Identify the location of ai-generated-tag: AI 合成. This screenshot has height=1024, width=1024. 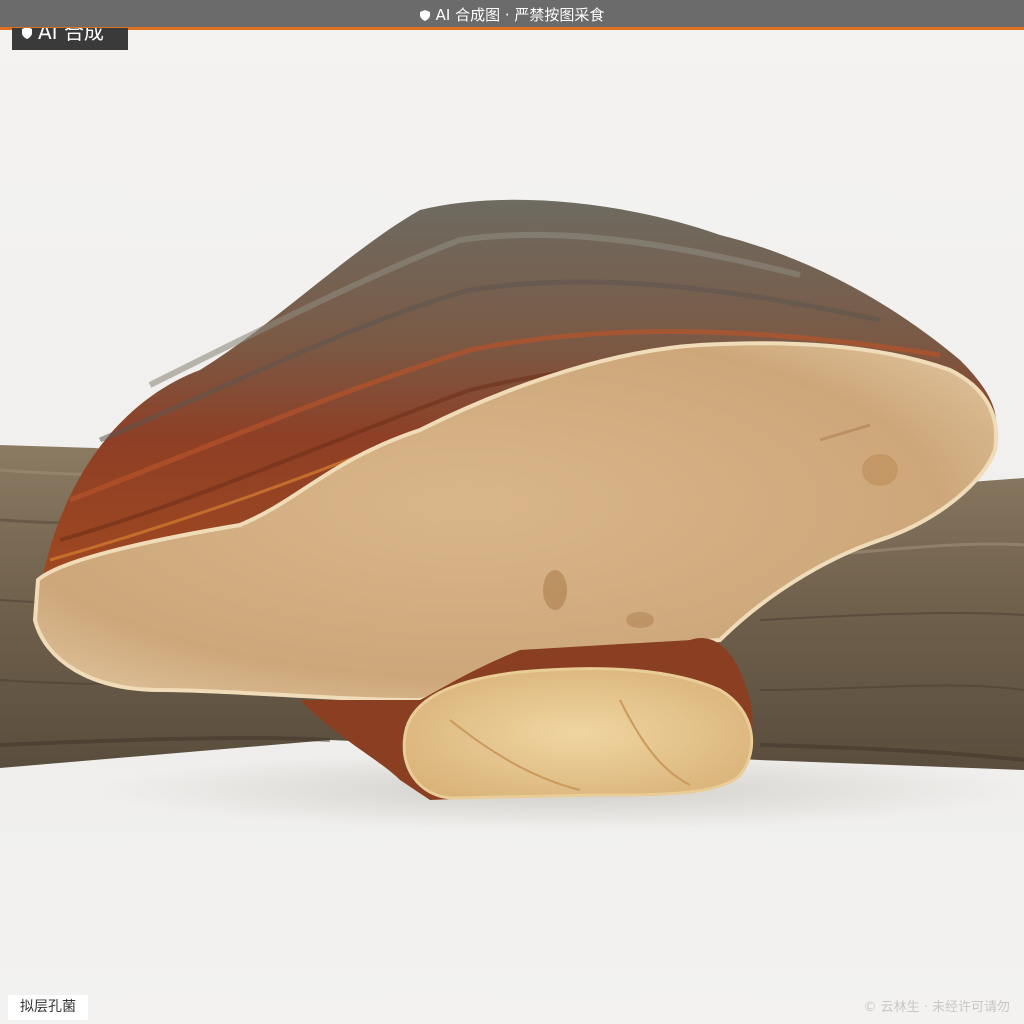
(70, 39).